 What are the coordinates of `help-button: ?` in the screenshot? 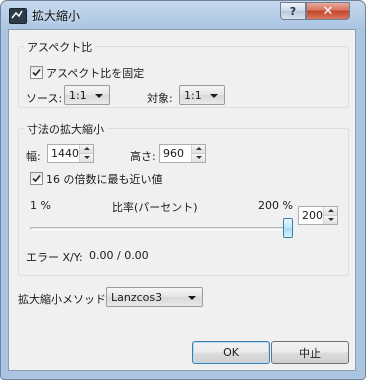 It's located at (293, 11).